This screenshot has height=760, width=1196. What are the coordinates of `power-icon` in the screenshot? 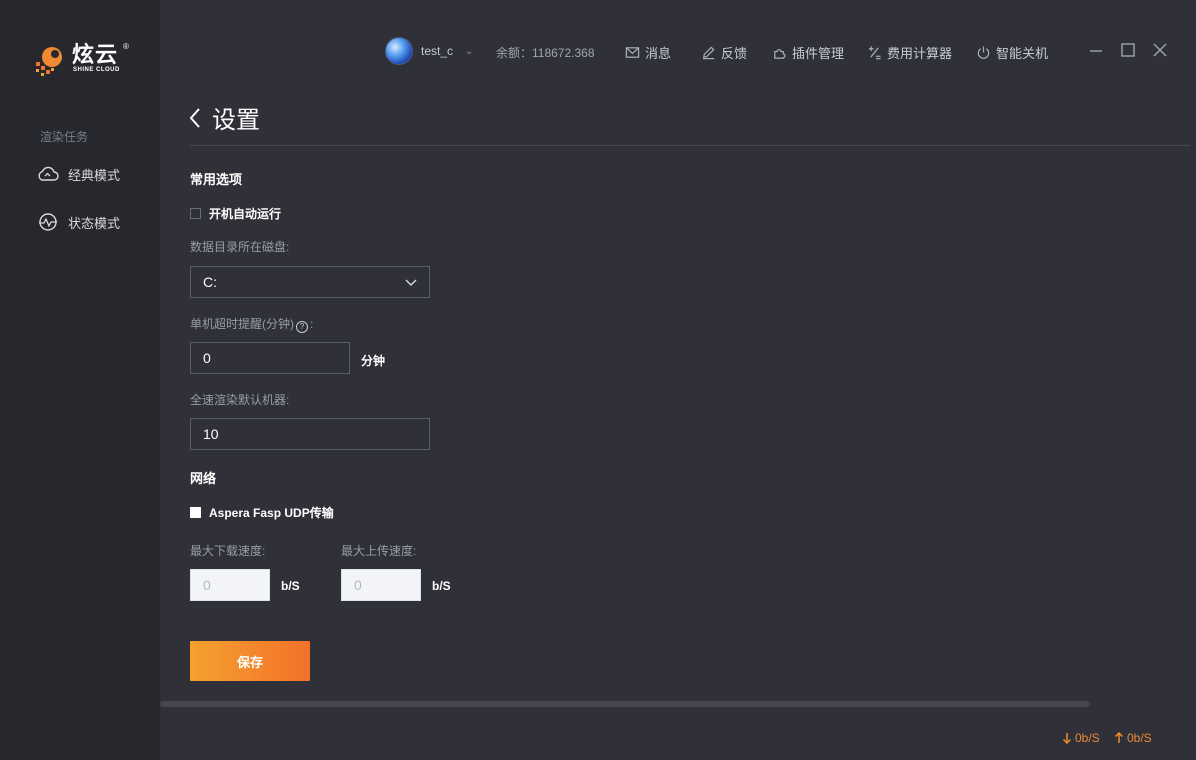 It's located at (983, 52).